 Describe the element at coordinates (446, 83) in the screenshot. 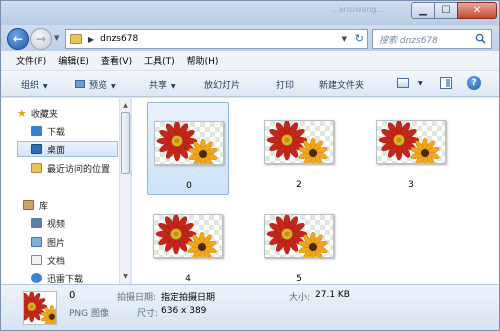

I see `preview-pane-icon` at that location.